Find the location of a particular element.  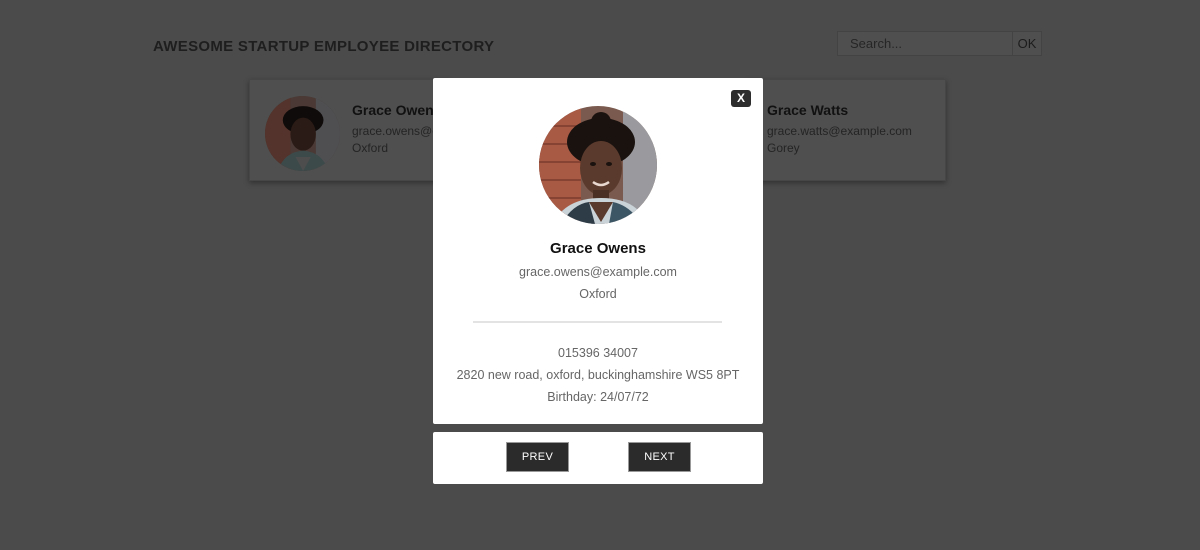

search-input is located at coordinates (925, 43).